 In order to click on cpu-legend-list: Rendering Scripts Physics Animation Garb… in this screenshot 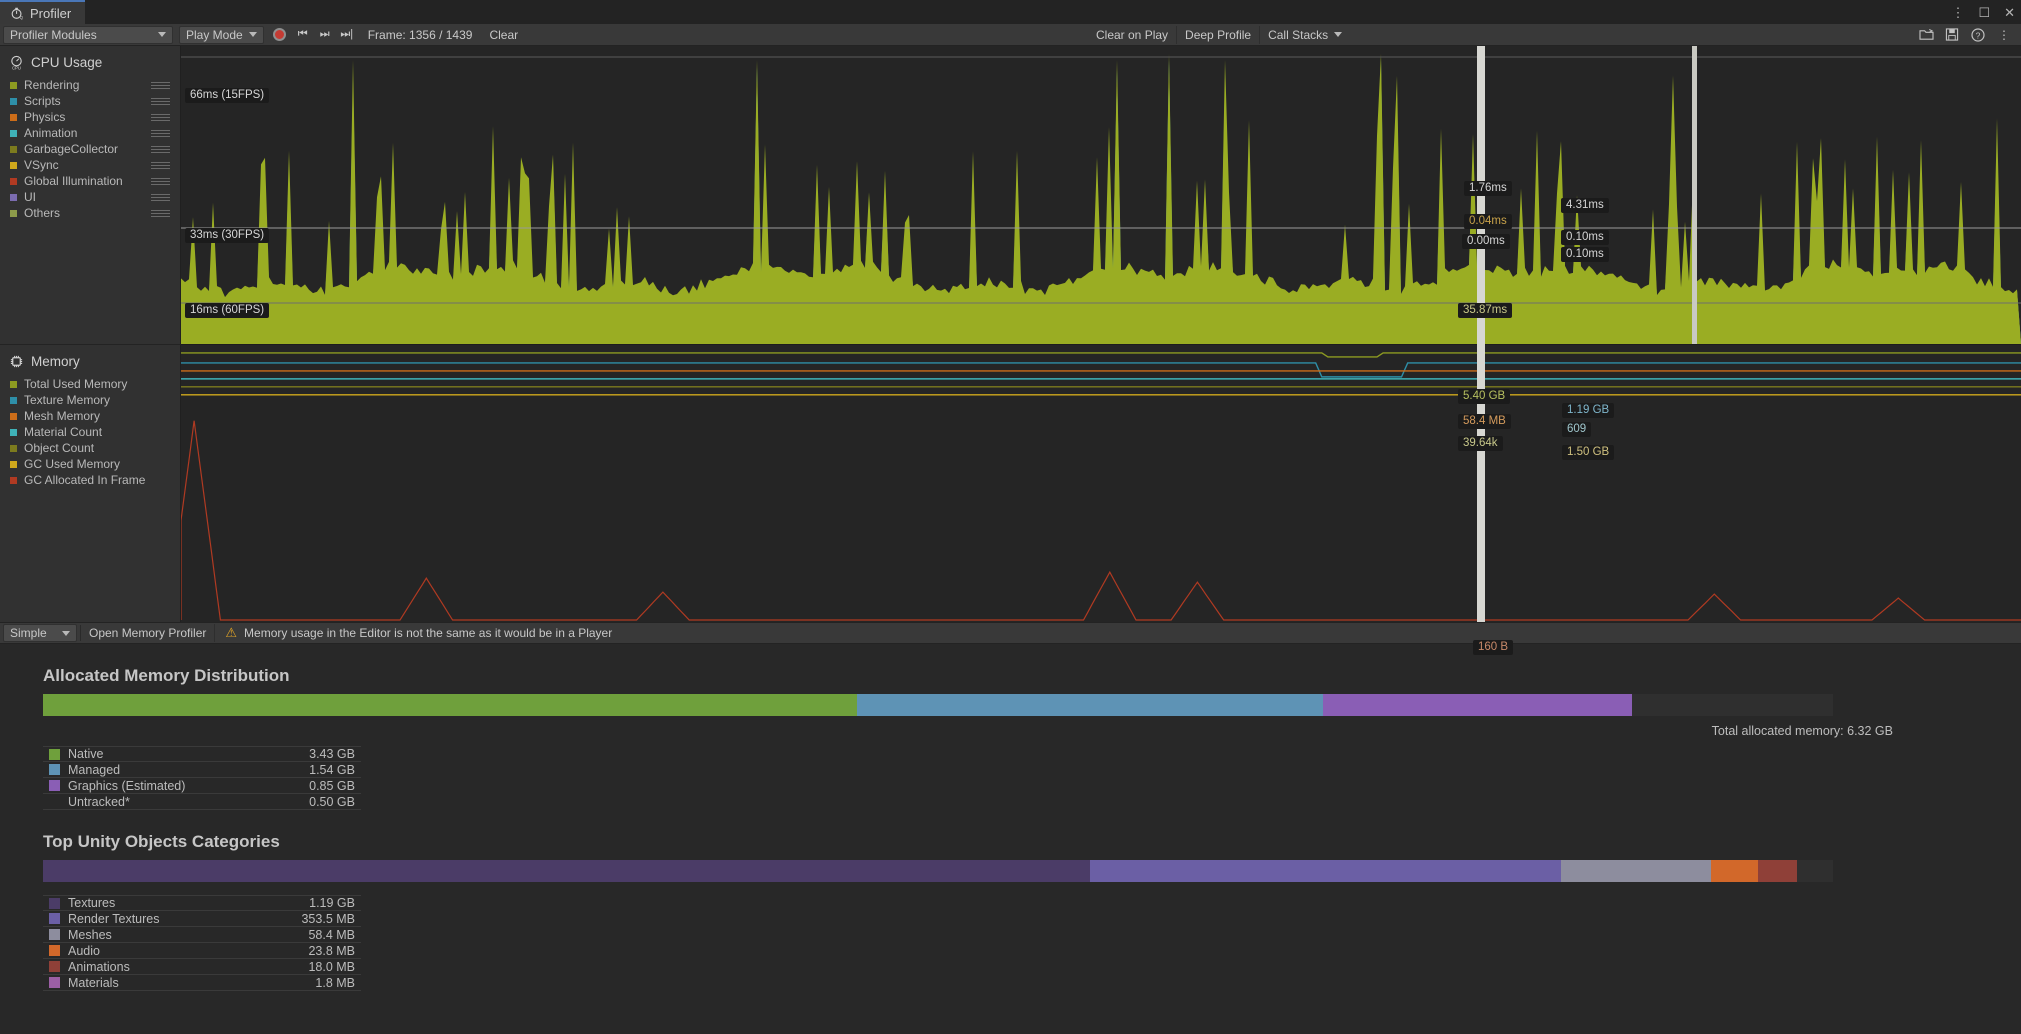, I will do `click(90, 149)`.